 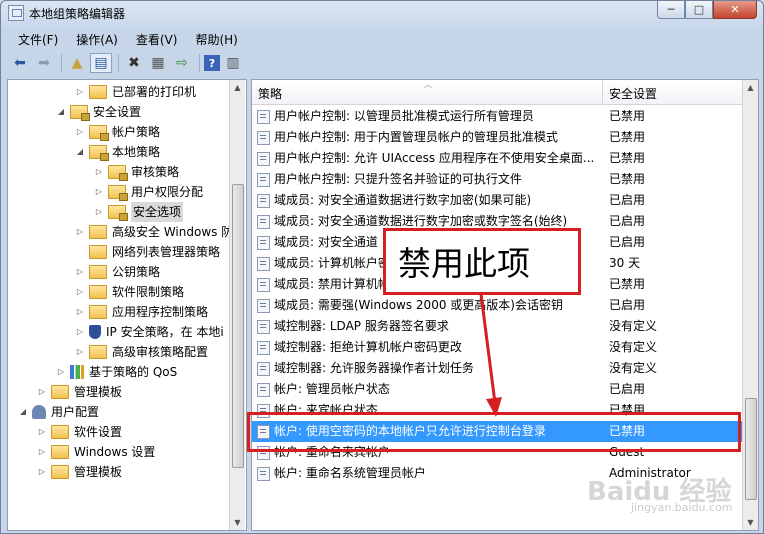 What do you see at coordinates (270, 93) in the screenshot?
I see `column-policy: 策略` at bounding box center [270, 93].